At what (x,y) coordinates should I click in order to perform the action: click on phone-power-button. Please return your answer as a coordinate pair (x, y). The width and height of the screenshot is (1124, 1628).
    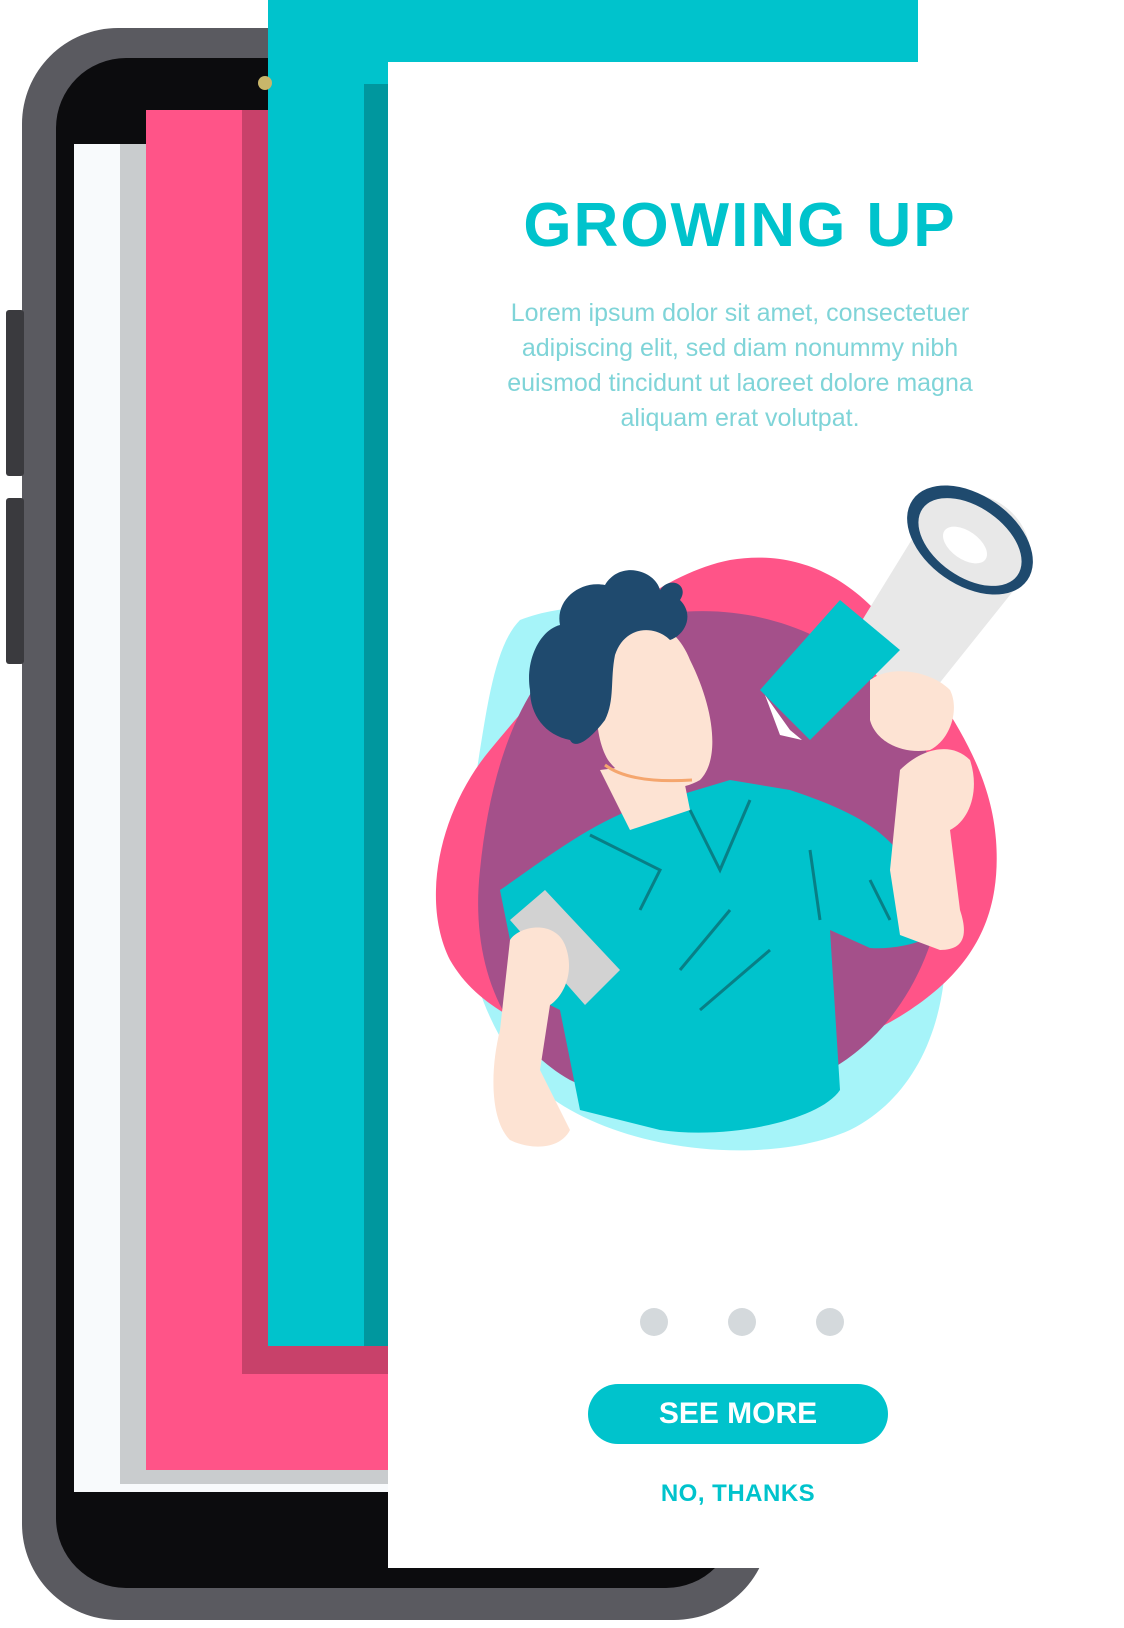
    Looking at the image, I should click on (15, 581).